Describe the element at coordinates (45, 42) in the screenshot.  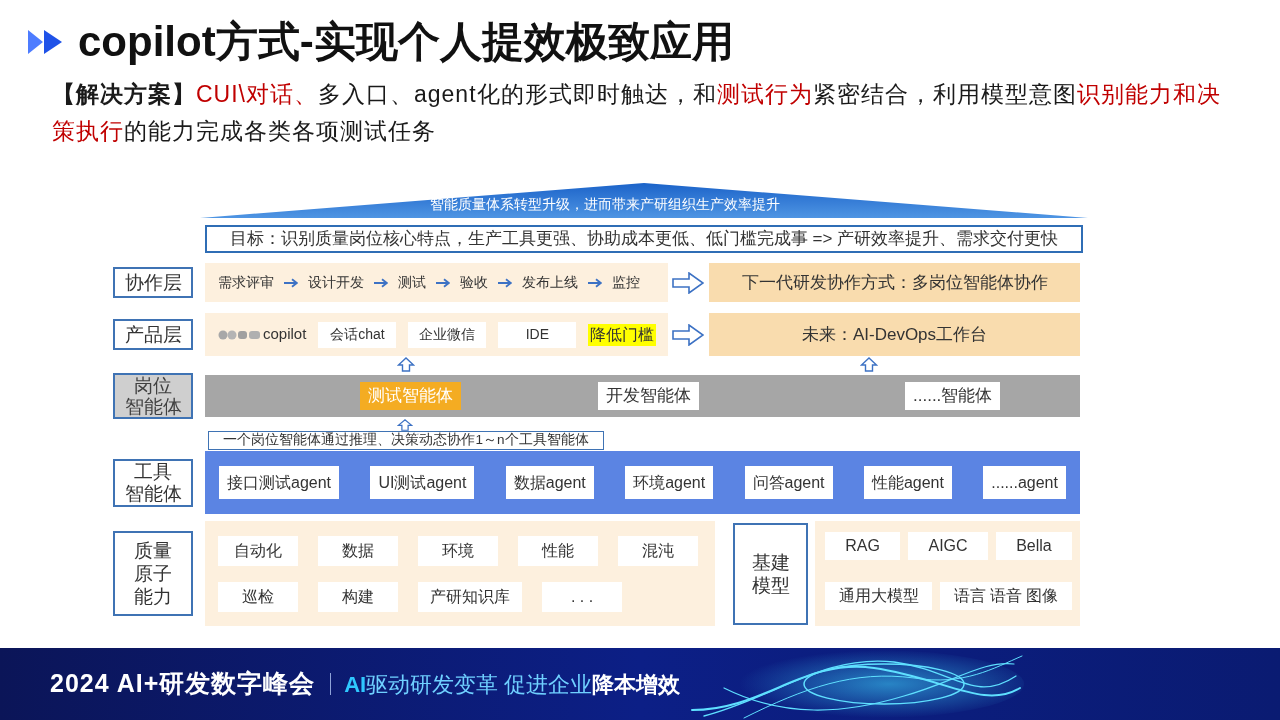
I see `double-chevron-icon` at that location.